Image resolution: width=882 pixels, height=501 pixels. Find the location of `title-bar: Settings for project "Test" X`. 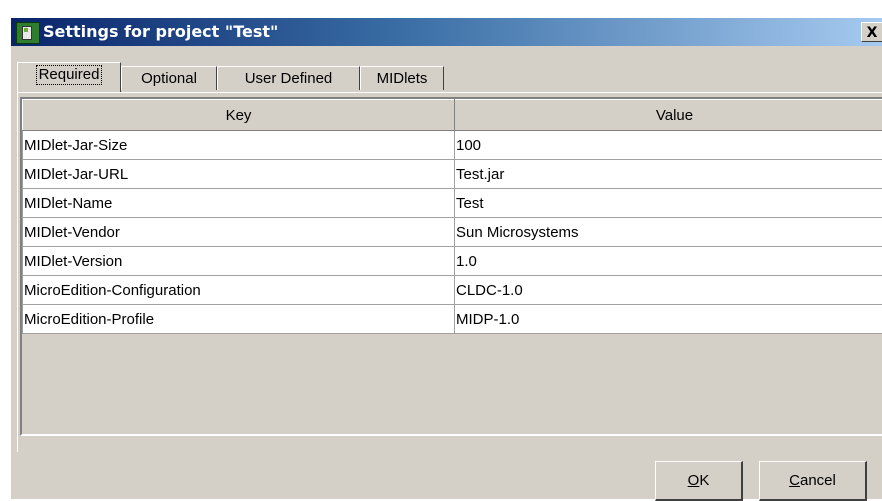

title-bar: Settings for project "Test" X is located at coordinates (446, 32).